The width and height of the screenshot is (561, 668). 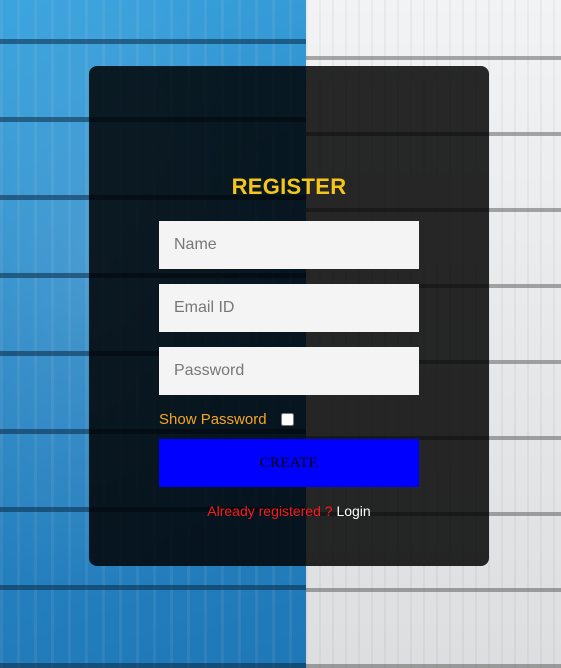 What do you see at coordinates (289, 371) in the screenshot?
I see `password-input` at bounding box center [289, 371].